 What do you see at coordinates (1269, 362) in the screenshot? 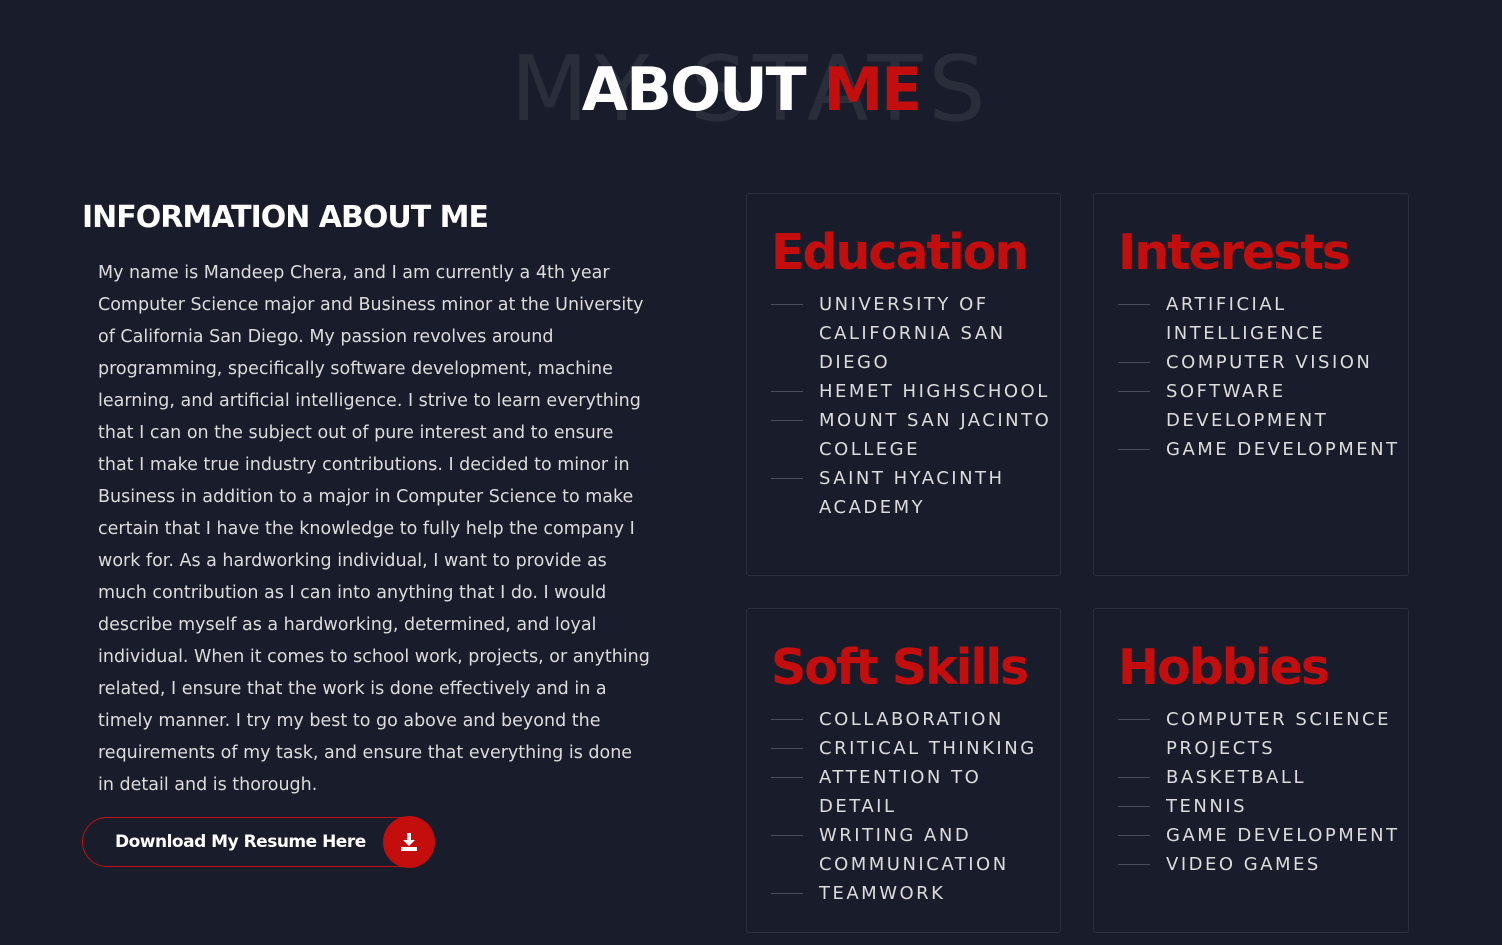
I see `list-item-label: Computer Vision` at bounding box center [1269, 362].